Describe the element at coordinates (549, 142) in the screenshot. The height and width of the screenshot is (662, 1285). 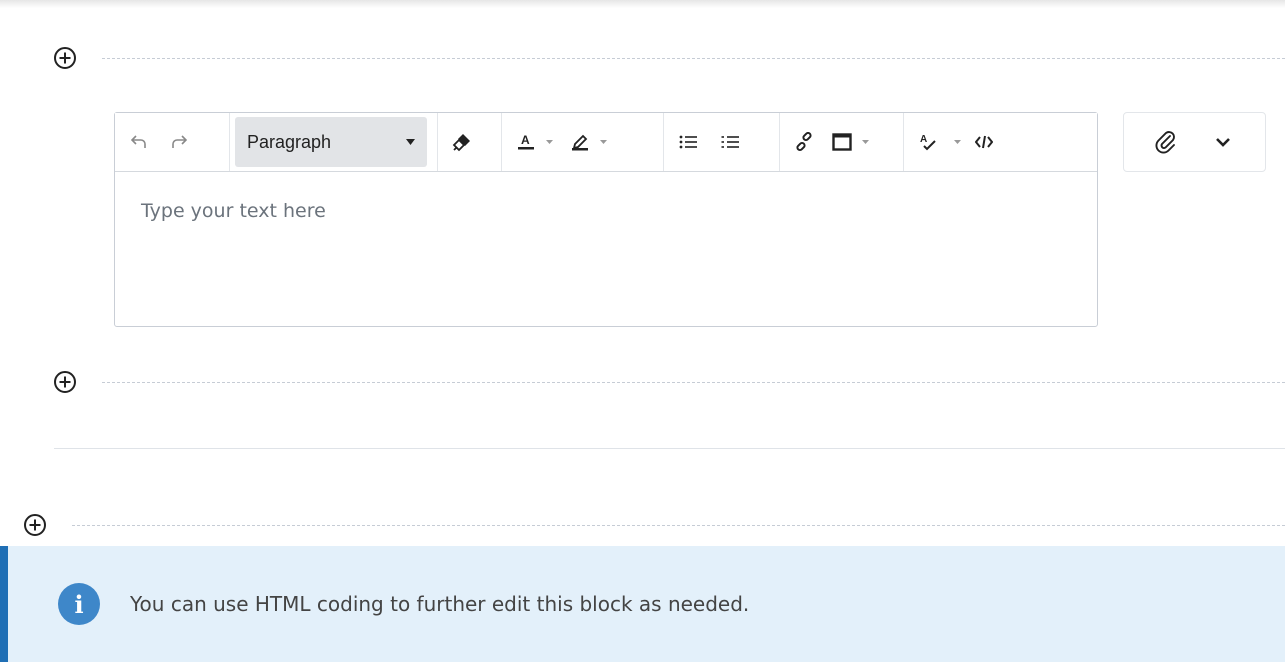
I see `text-color-caret-icon` at that location.